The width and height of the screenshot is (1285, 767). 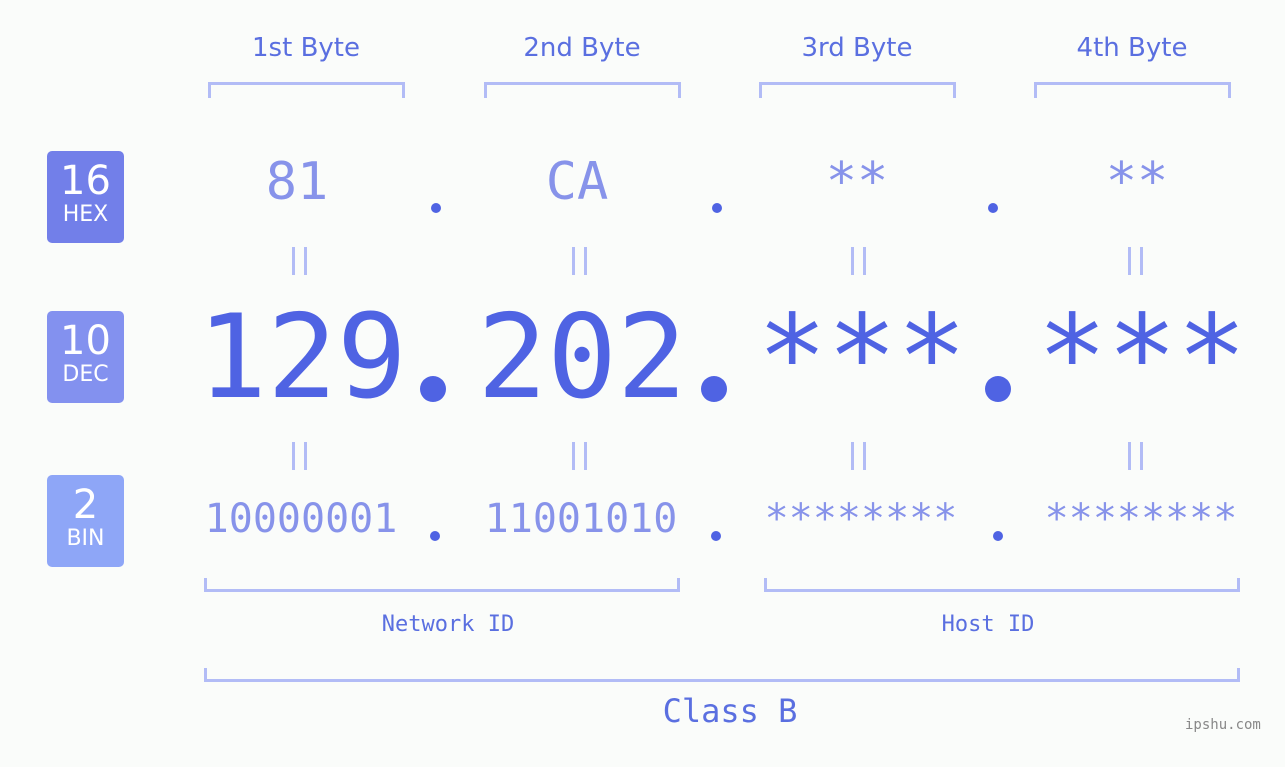 What do you see at coordinates (85, 181) in the screenshot?
I see `hex-base: 16` at bounding box center [85, 181].